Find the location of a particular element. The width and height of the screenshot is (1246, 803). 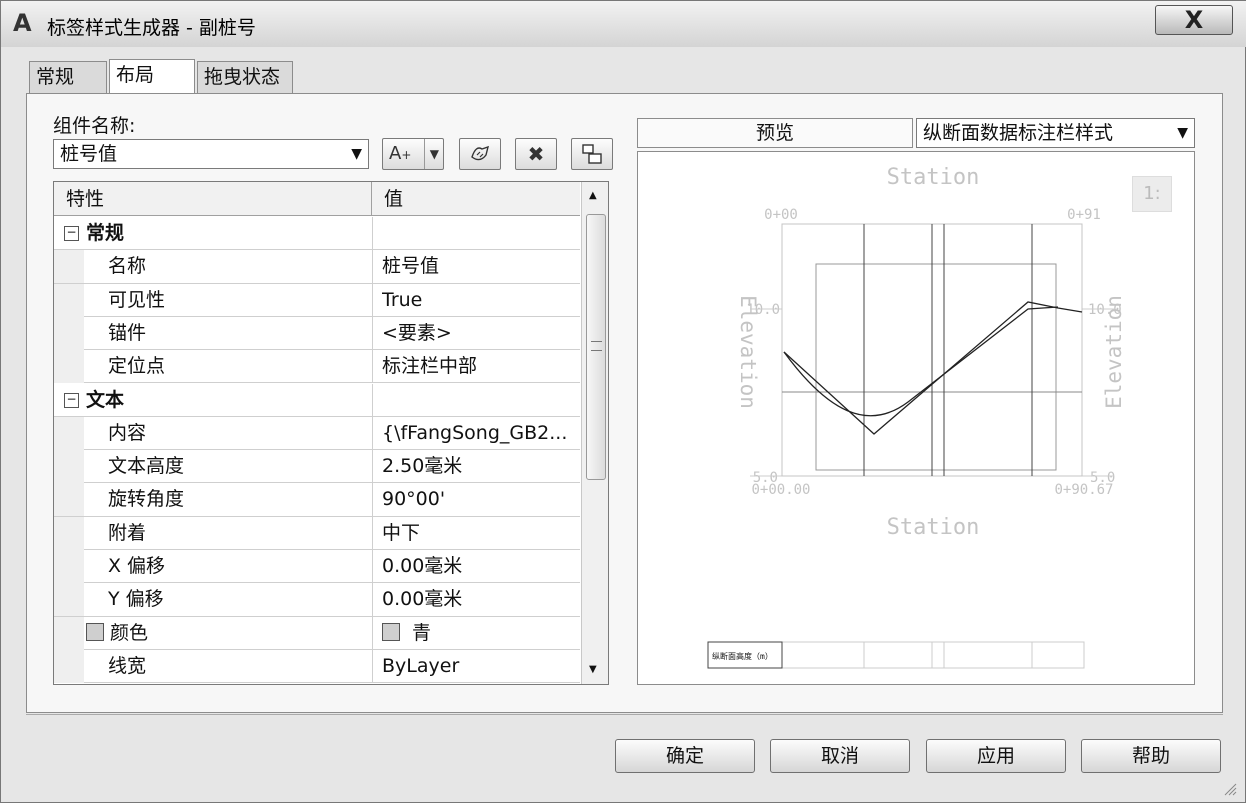

autocad-app-icon: A is located at coordinates (22, 23).